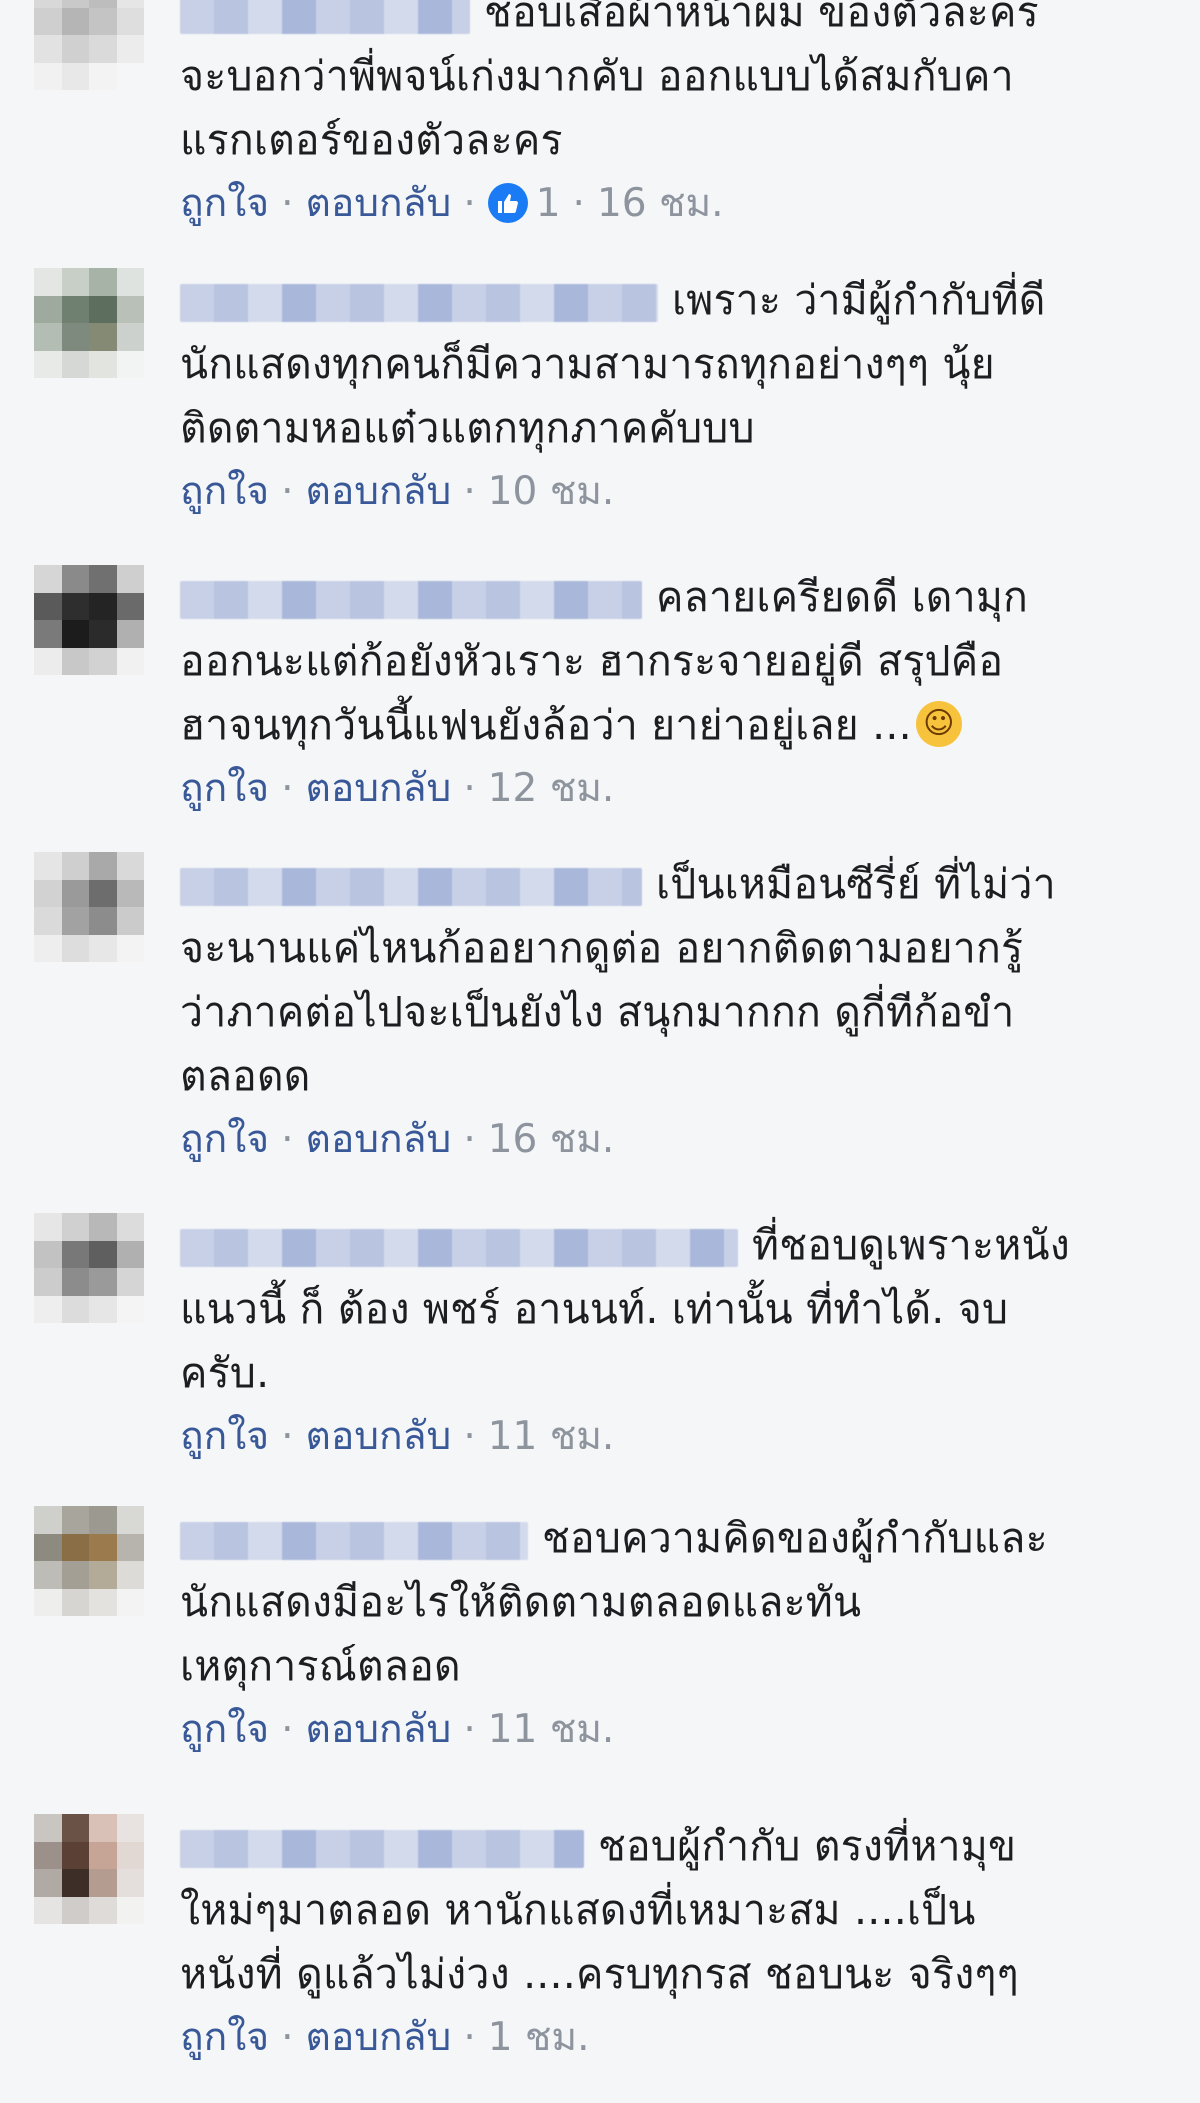  What do you see at coordinates (807, 1846) in the screenshot?
I see `comment-text-line: ชอบผู้กำกับ ตรงที่หามุข` at bounding box center [807, 1846].